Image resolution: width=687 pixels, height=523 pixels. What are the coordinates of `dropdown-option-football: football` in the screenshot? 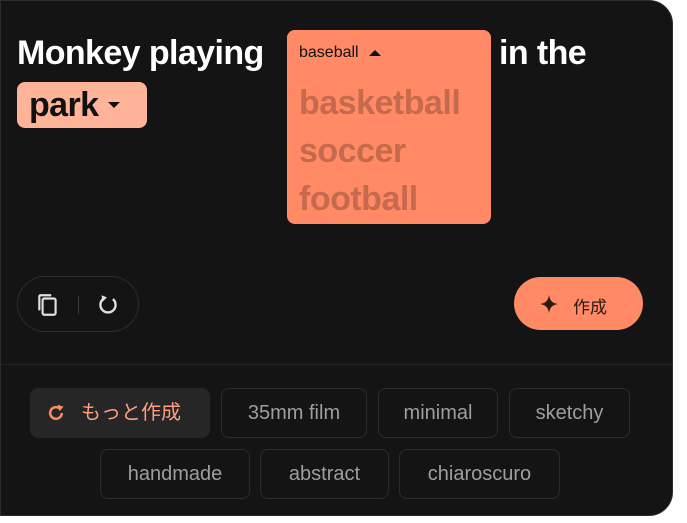 It's located at (358, 199).